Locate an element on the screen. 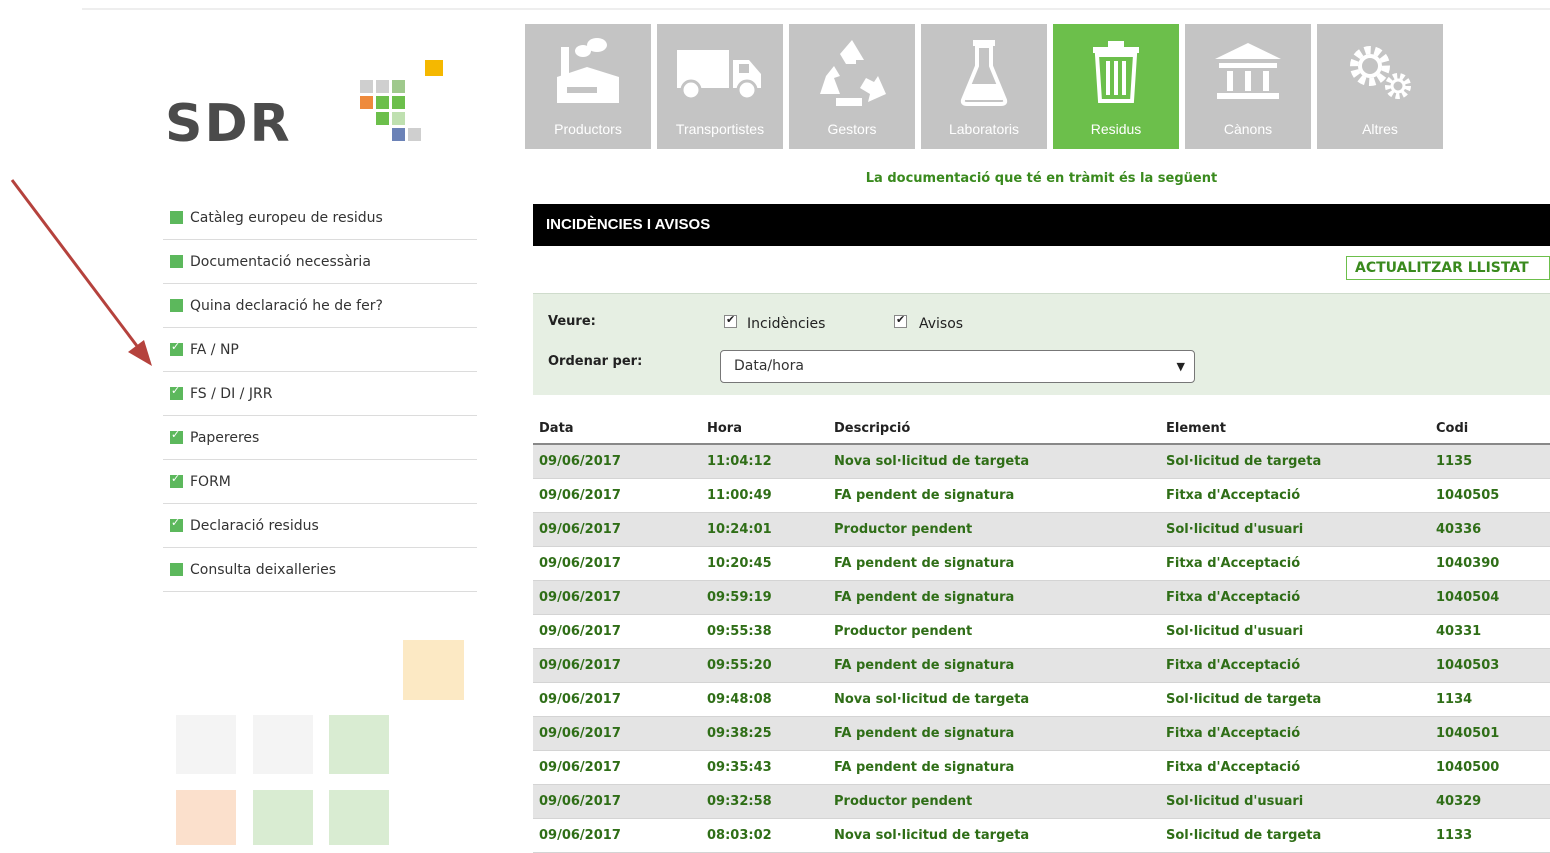  cell-time: 08:03:02 is located at coordinates (764, 835).